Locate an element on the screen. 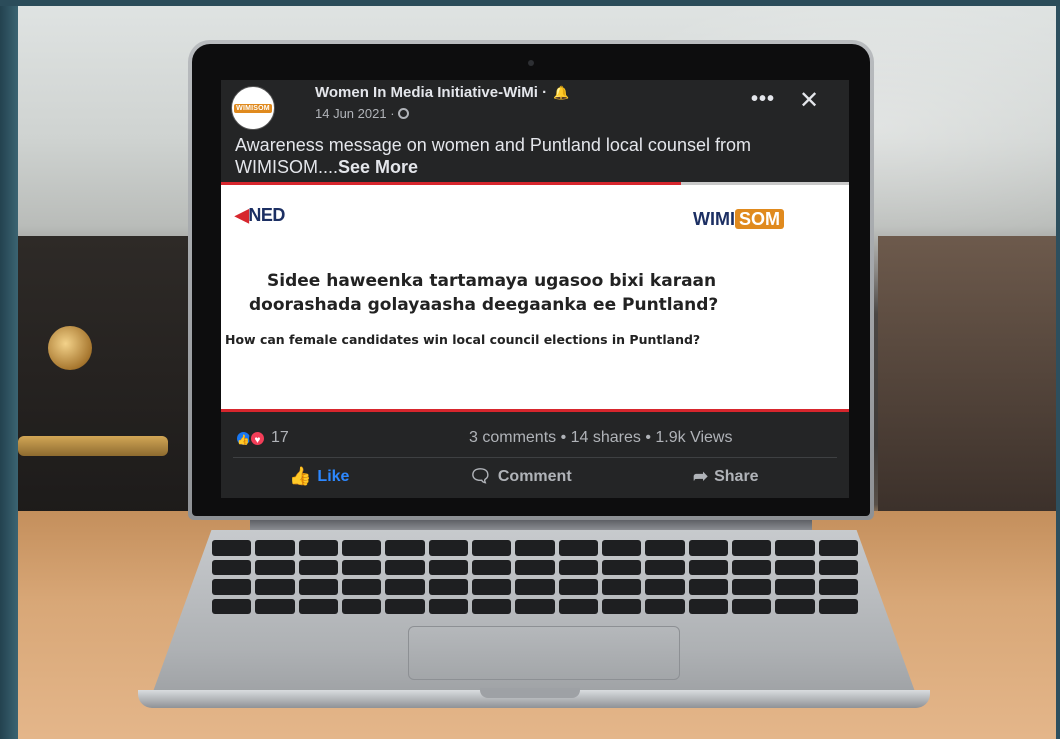  thumbs-up-icon: 👍 is located at coordinates (300, 476).